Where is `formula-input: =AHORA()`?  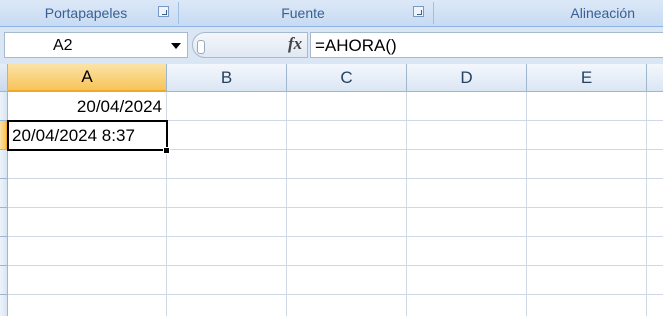
formula-input: =AHORA() is located at coordinates (486, 45).